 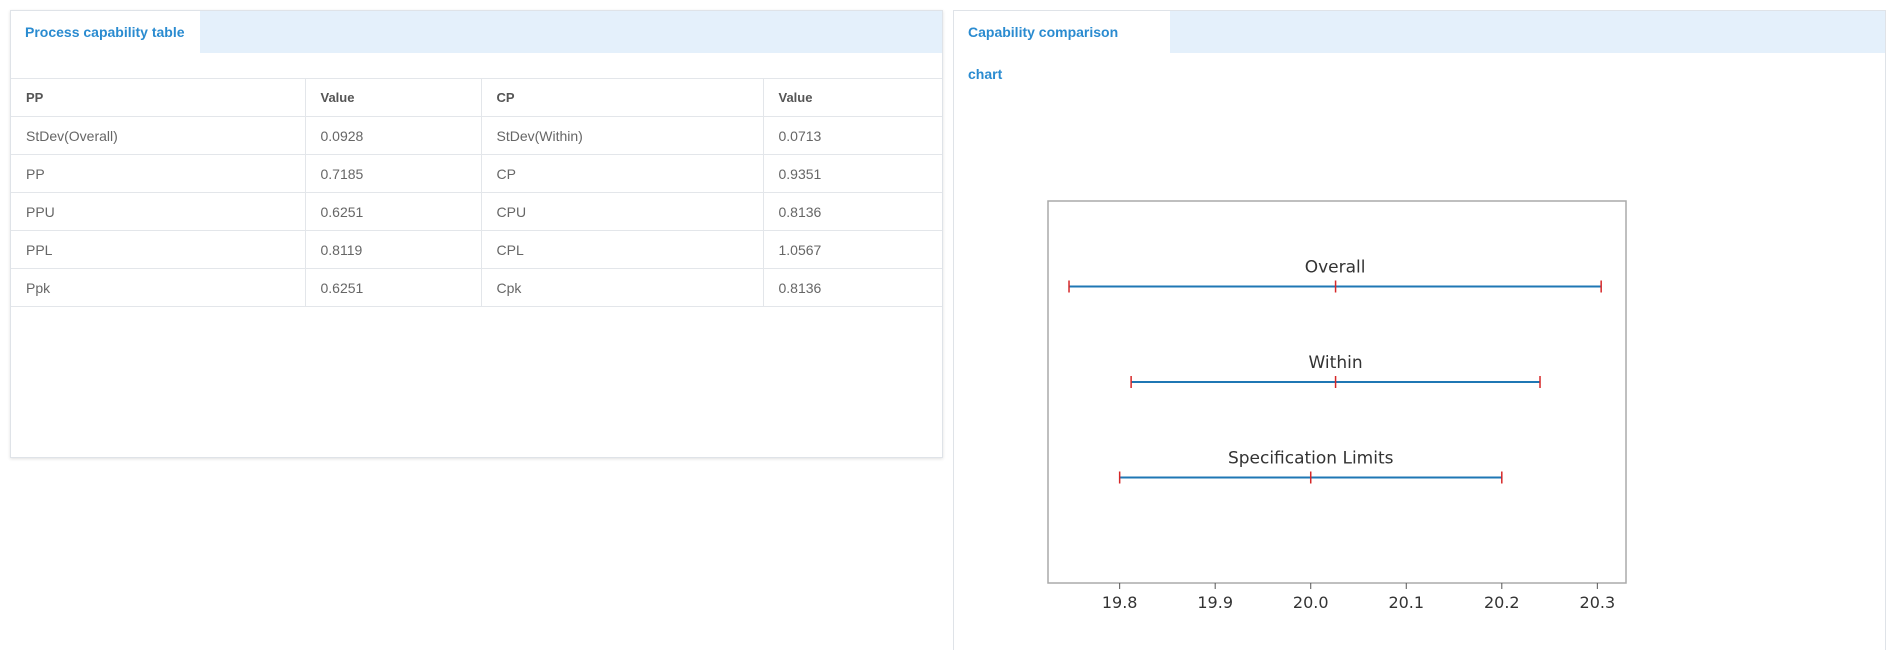 What do you see at coordinates (158, 135) in the screenshot?
I see `table-cell: StDev(Overall)` at bounding box center [158, 135].